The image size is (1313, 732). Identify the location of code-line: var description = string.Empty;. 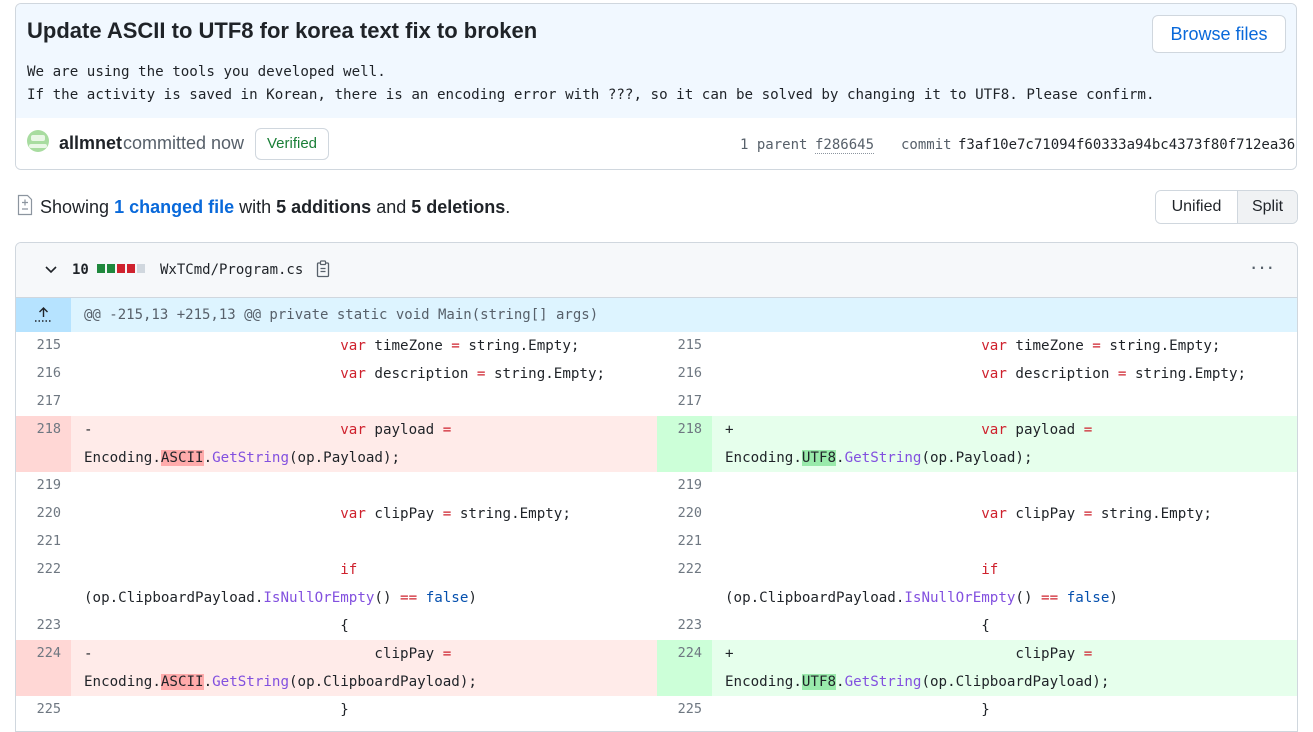
(364, 374).